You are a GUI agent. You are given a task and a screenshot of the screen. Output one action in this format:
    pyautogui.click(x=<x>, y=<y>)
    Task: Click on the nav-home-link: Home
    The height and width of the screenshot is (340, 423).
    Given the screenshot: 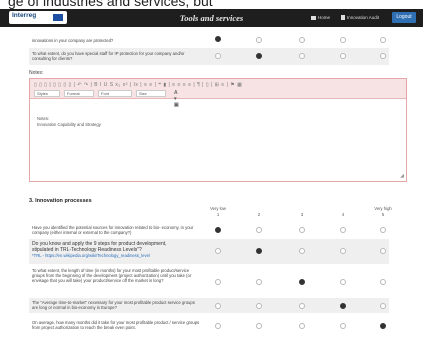 What is the action you would take?
    pyautogui.click(x=320, y=17)
    